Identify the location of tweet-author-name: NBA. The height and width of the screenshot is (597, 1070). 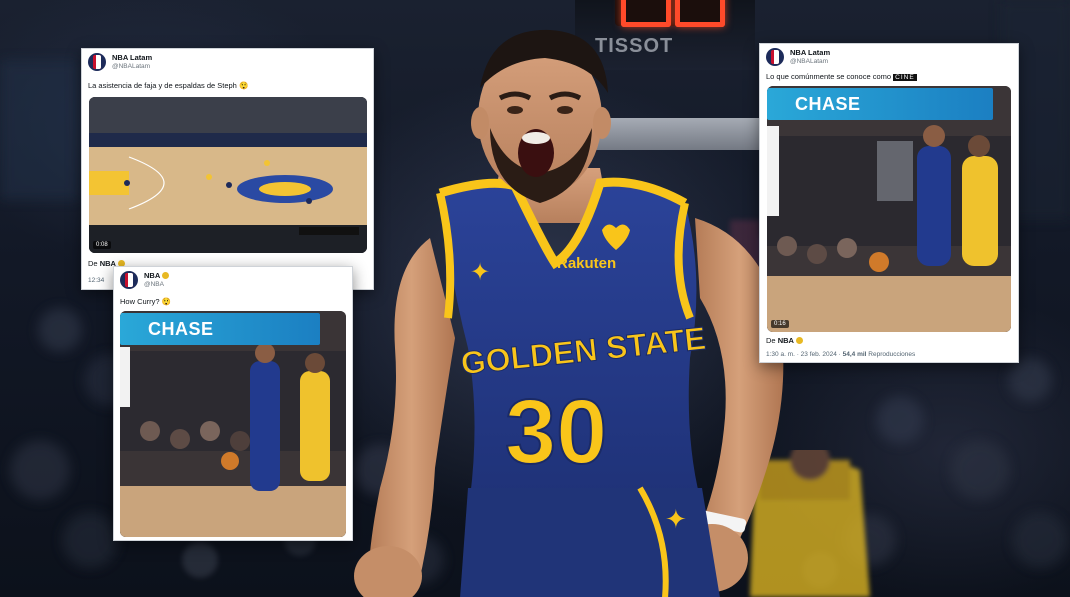
(157, 275).